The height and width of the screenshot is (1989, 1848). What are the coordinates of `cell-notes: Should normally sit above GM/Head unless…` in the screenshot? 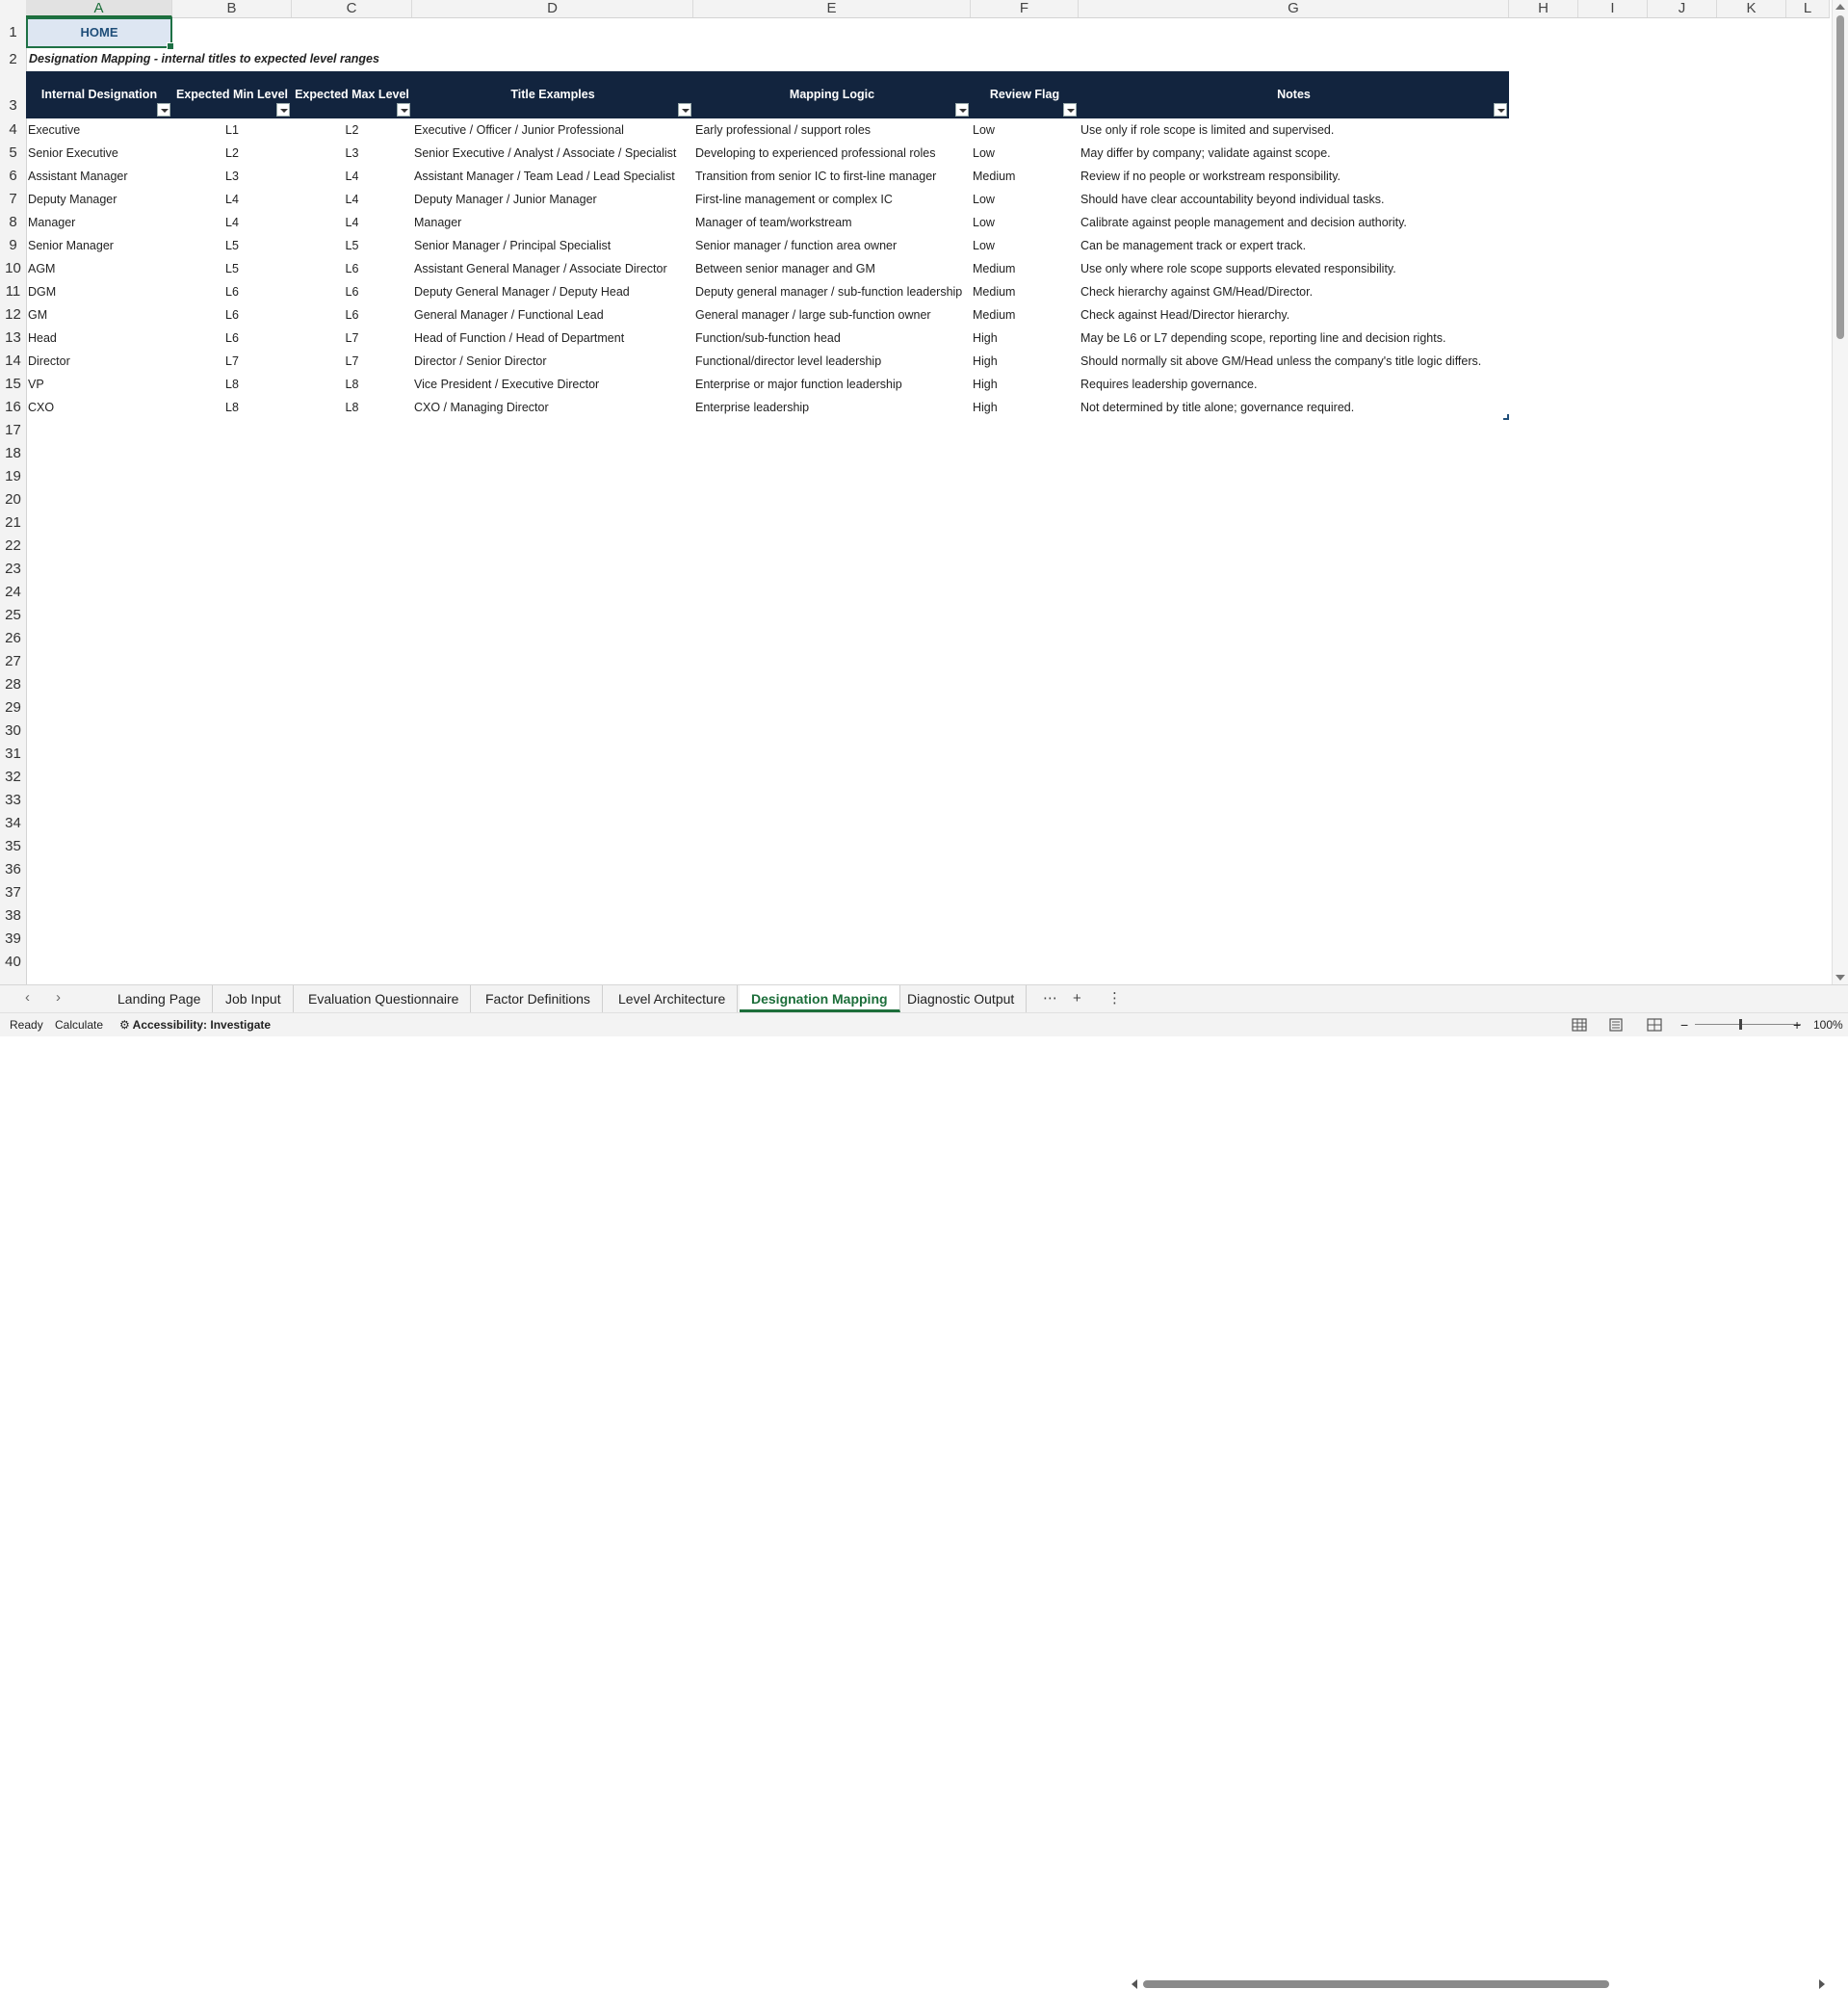 It's located at (1294, 362).